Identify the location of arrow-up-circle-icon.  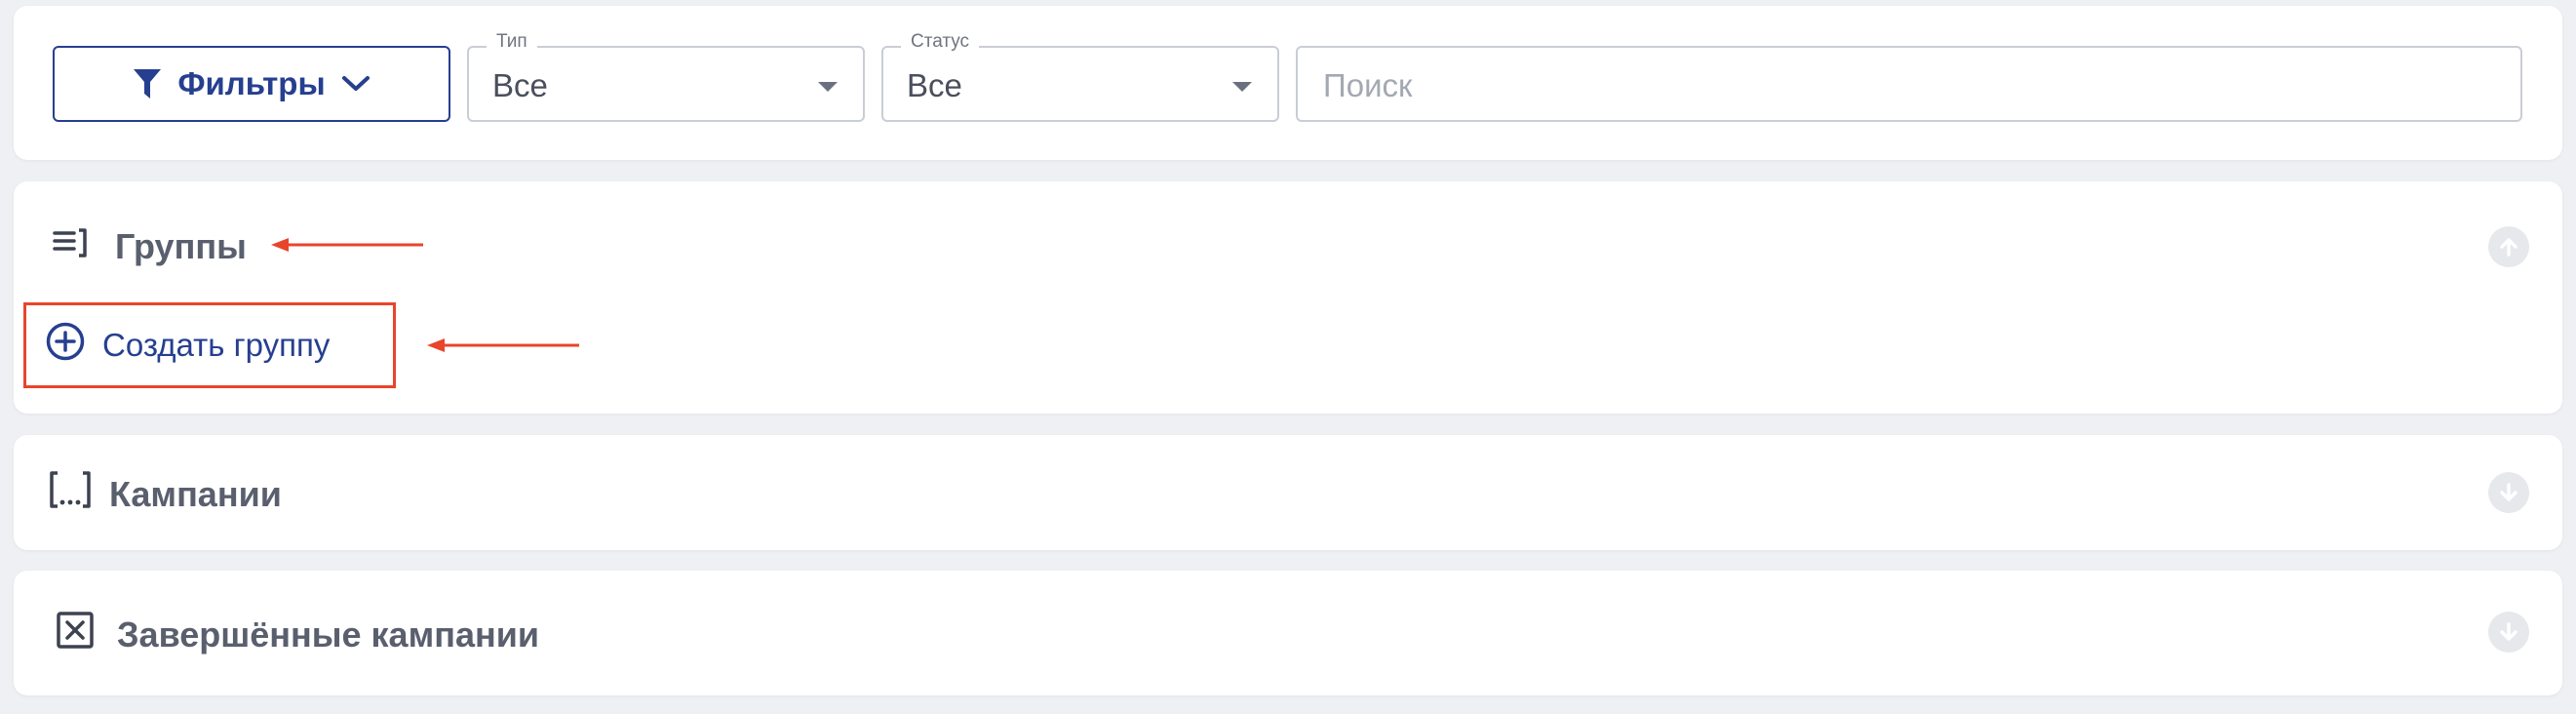
(2508, 247).